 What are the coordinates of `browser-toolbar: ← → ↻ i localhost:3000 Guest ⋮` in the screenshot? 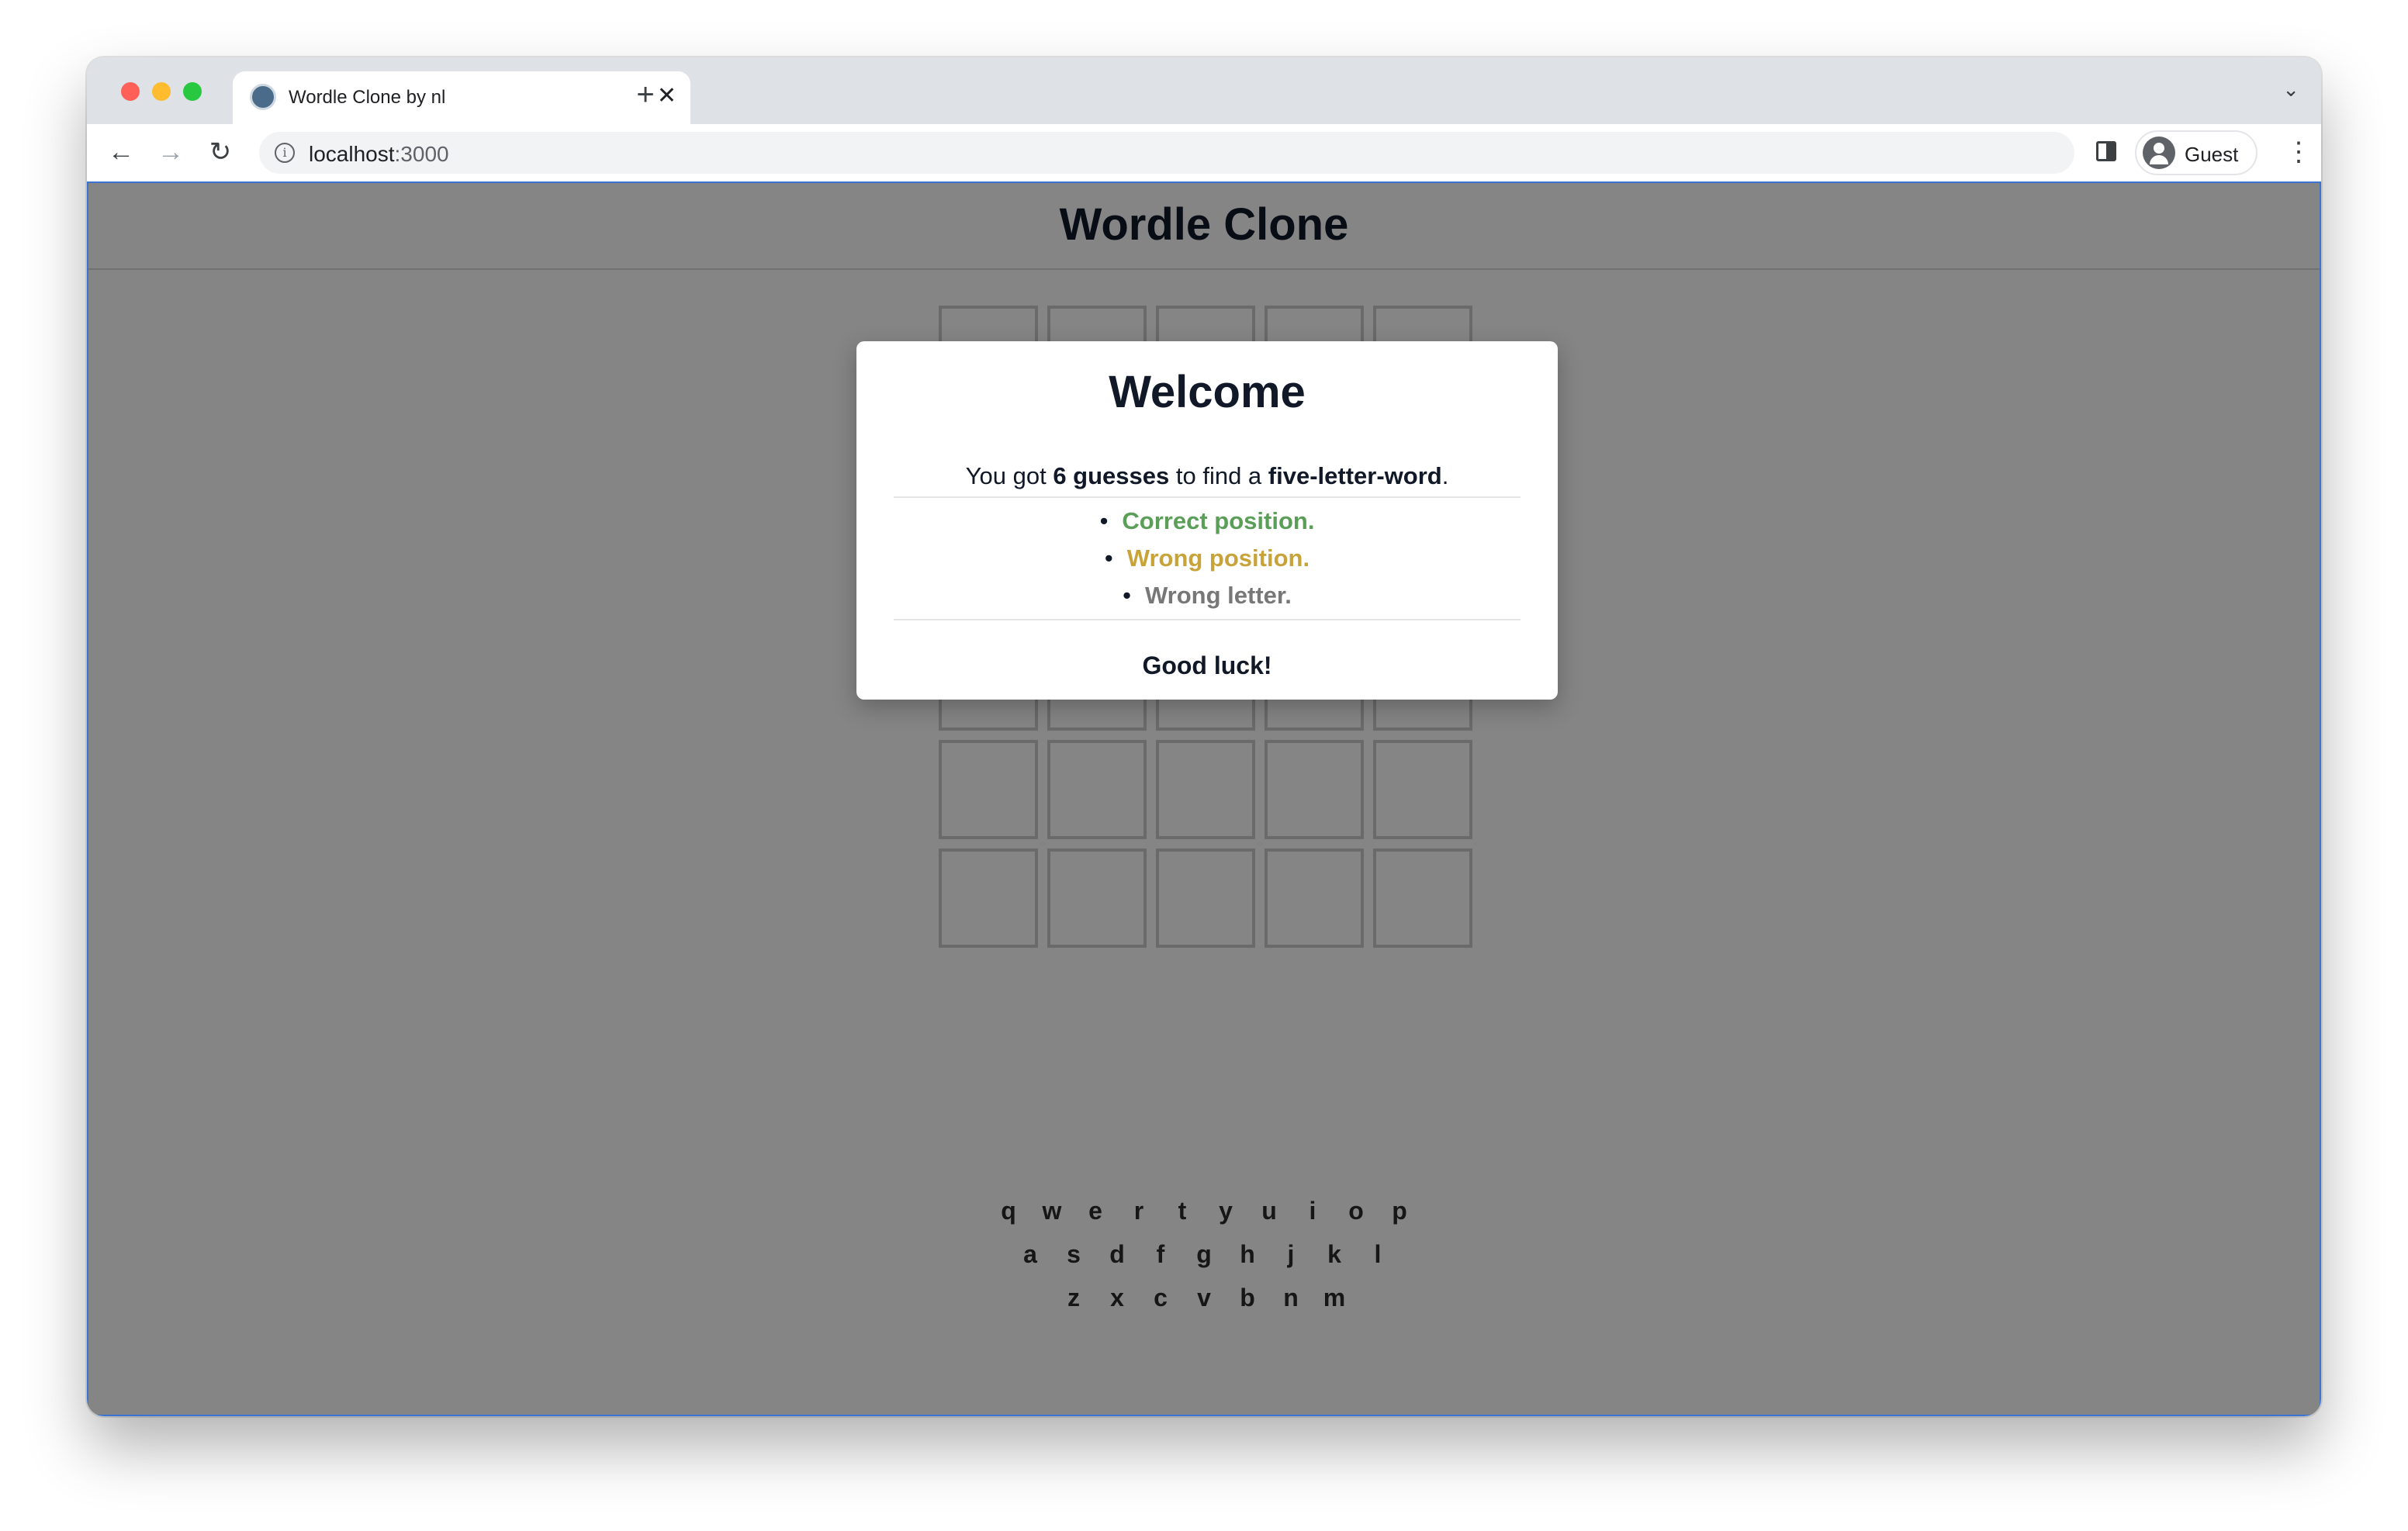 It's located at (1204, 153).